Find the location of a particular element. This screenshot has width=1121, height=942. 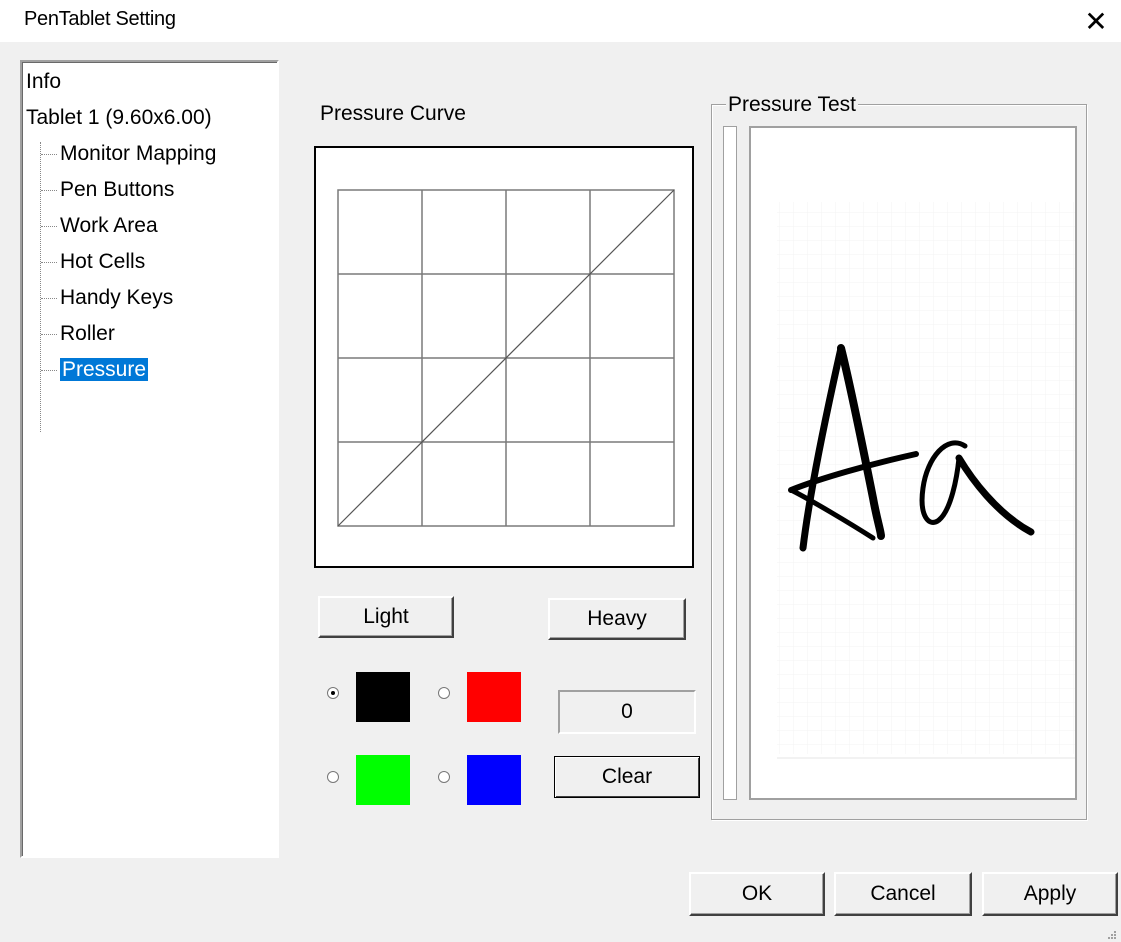

cancel-button: Cancel is located at coordinates (903, 894).